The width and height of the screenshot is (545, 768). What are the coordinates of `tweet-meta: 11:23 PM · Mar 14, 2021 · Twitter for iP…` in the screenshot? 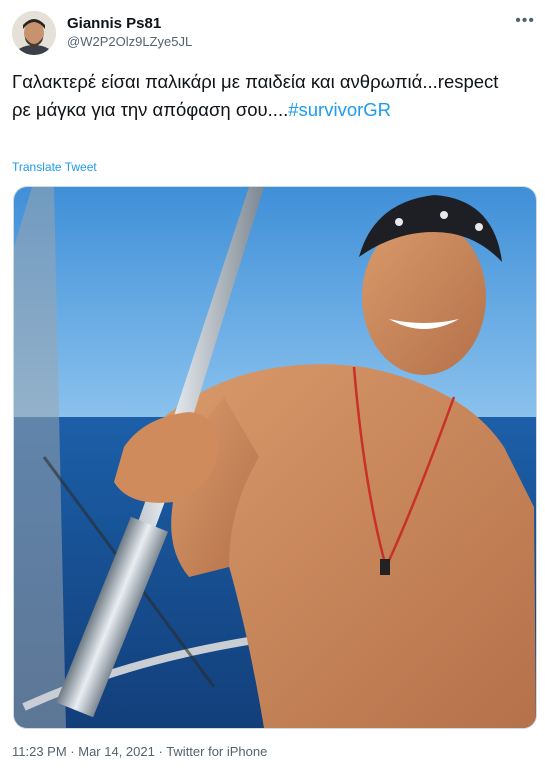 It's located at (139, 751).